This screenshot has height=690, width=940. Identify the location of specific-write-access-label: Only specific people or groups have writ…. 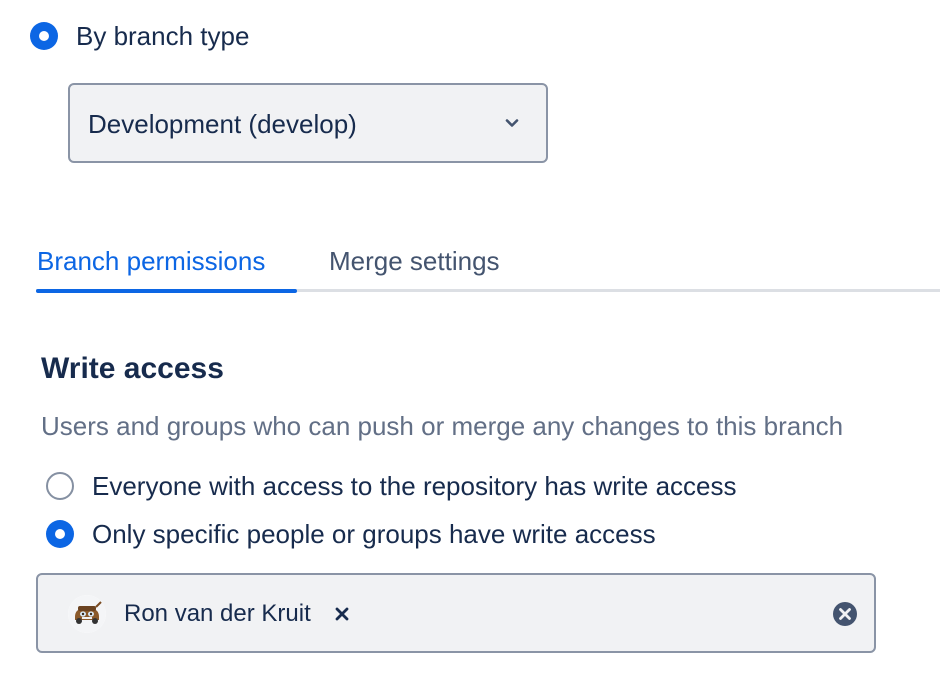
(374, 534).